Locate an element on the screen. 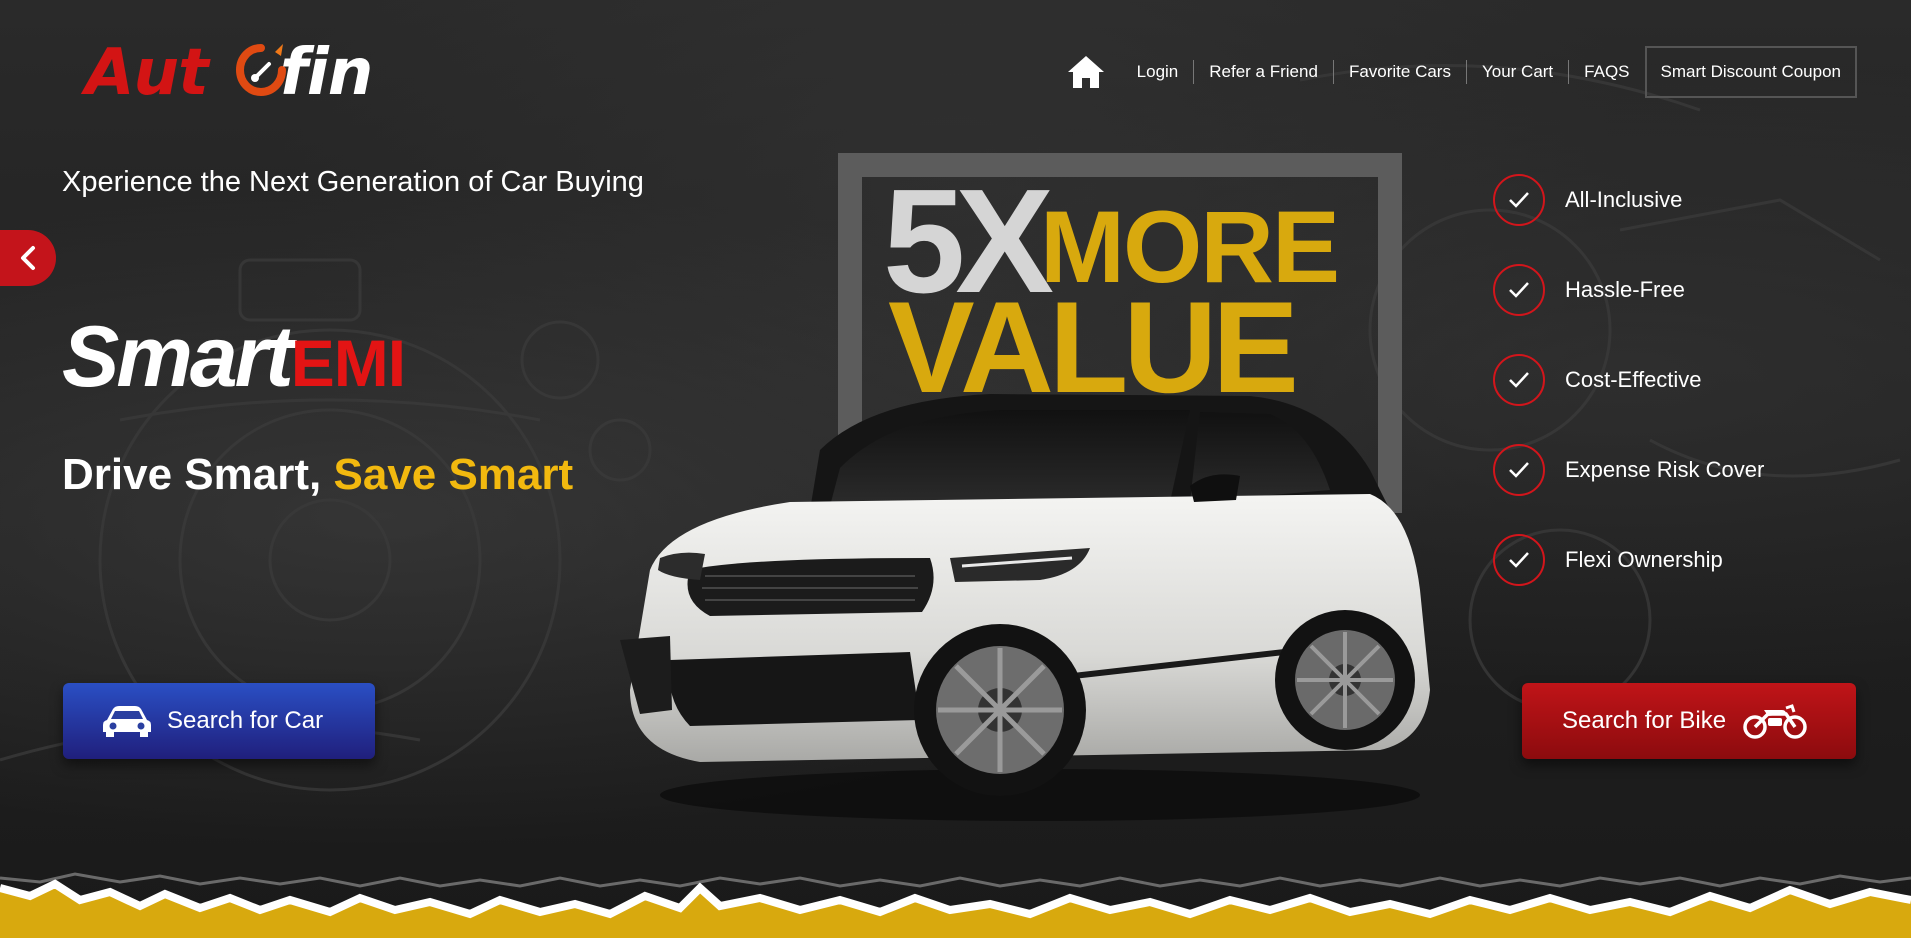 This screenshot has height=938, width=1911. search-for-car-button: Search for Car is located at coordinates (219, 721).